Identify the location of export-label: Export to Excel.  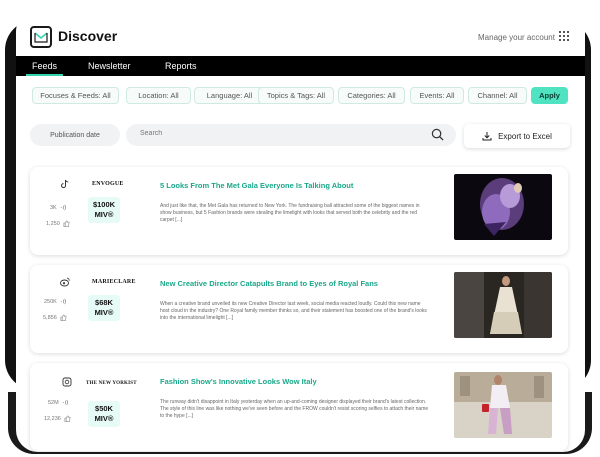
(525, 136).